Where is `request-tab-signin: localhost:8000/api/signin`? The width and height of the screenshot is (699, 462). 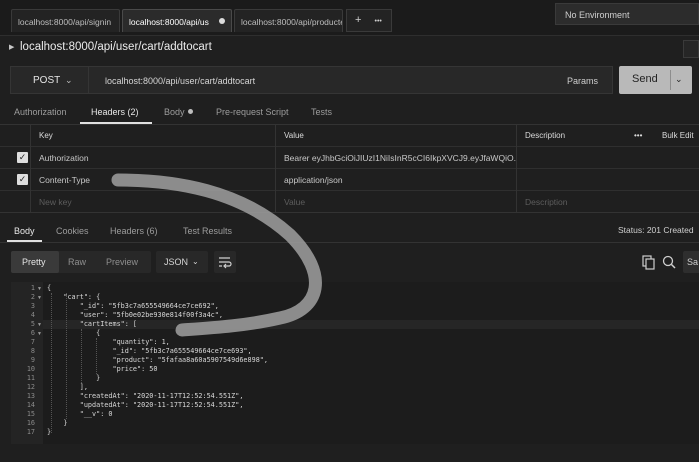 request-tab-signin: localhost:8000/api/signin is located at coordinates (65, 20).